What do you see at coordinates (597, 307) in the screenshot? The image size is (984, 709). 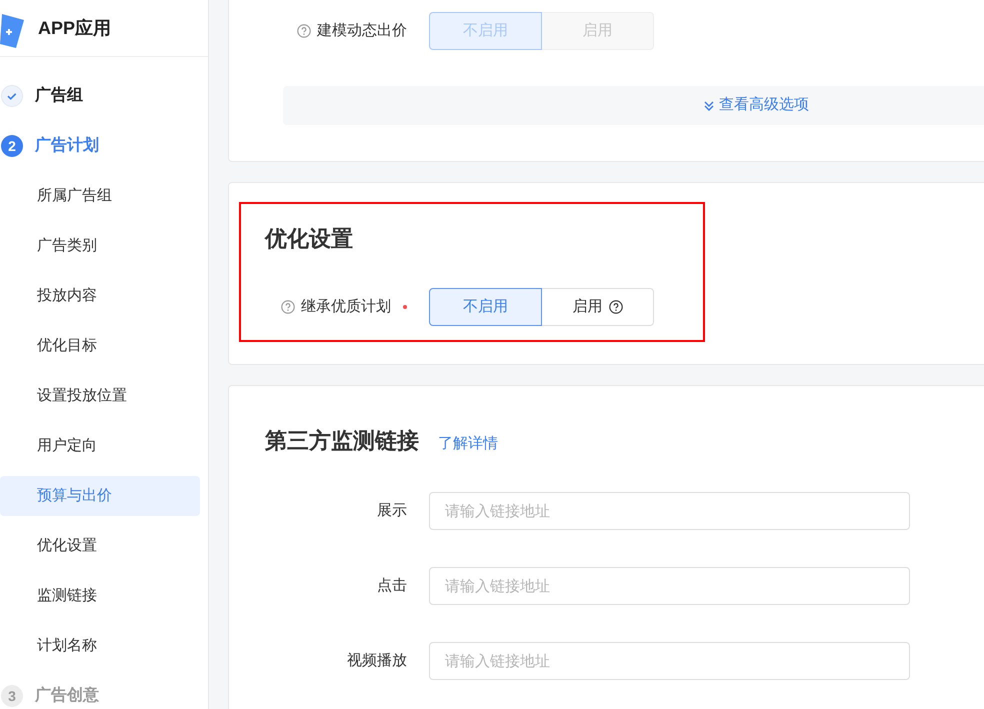 I see `toggle-option: 启用` at bounding box center [597, 307].